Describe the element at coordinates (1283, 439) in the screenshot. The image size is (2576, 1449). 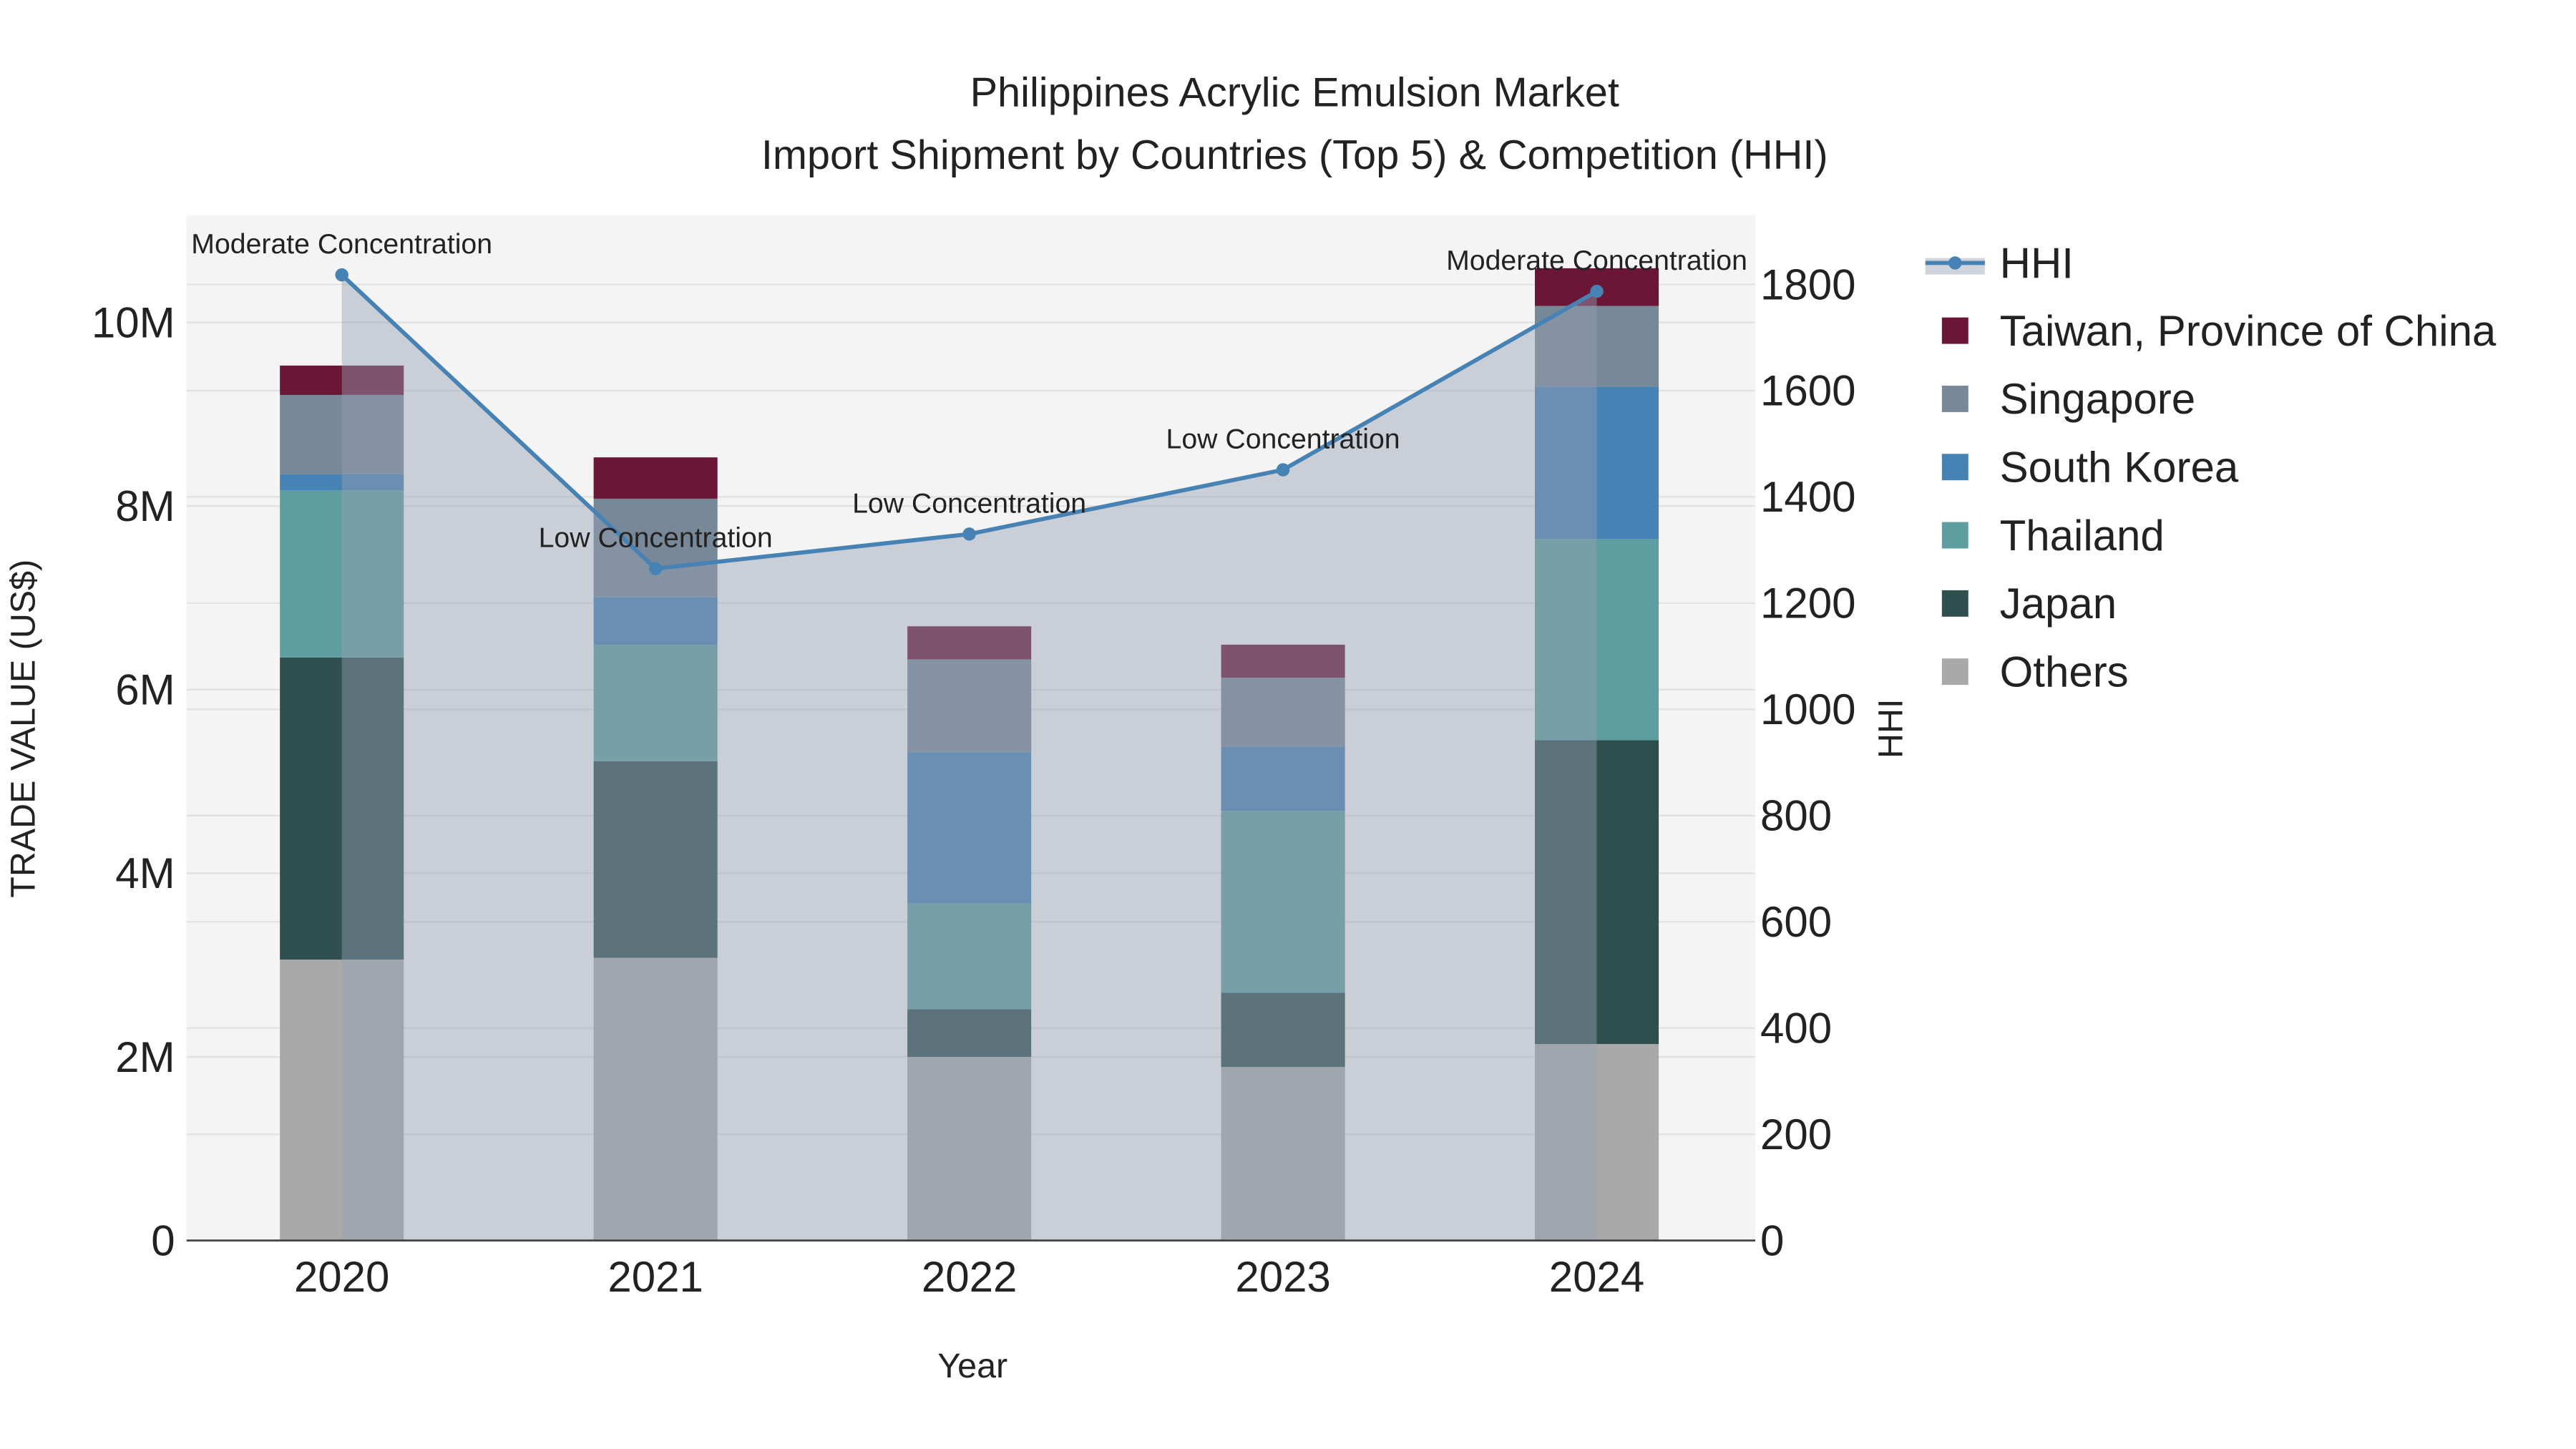
I see `hhi-annotation-2023: Low Concentration` at that location.